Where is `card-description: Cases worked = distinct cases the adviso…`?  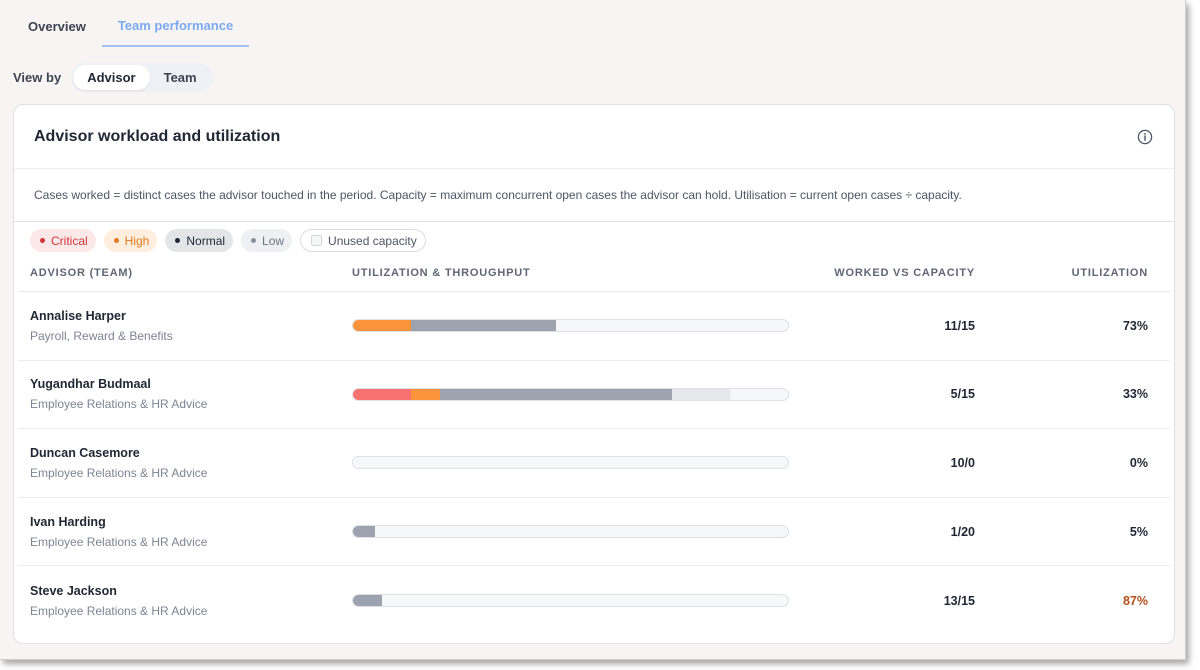
card-description: Cases worked = distinct cases the adviso… is located at coordinates (594, 195).